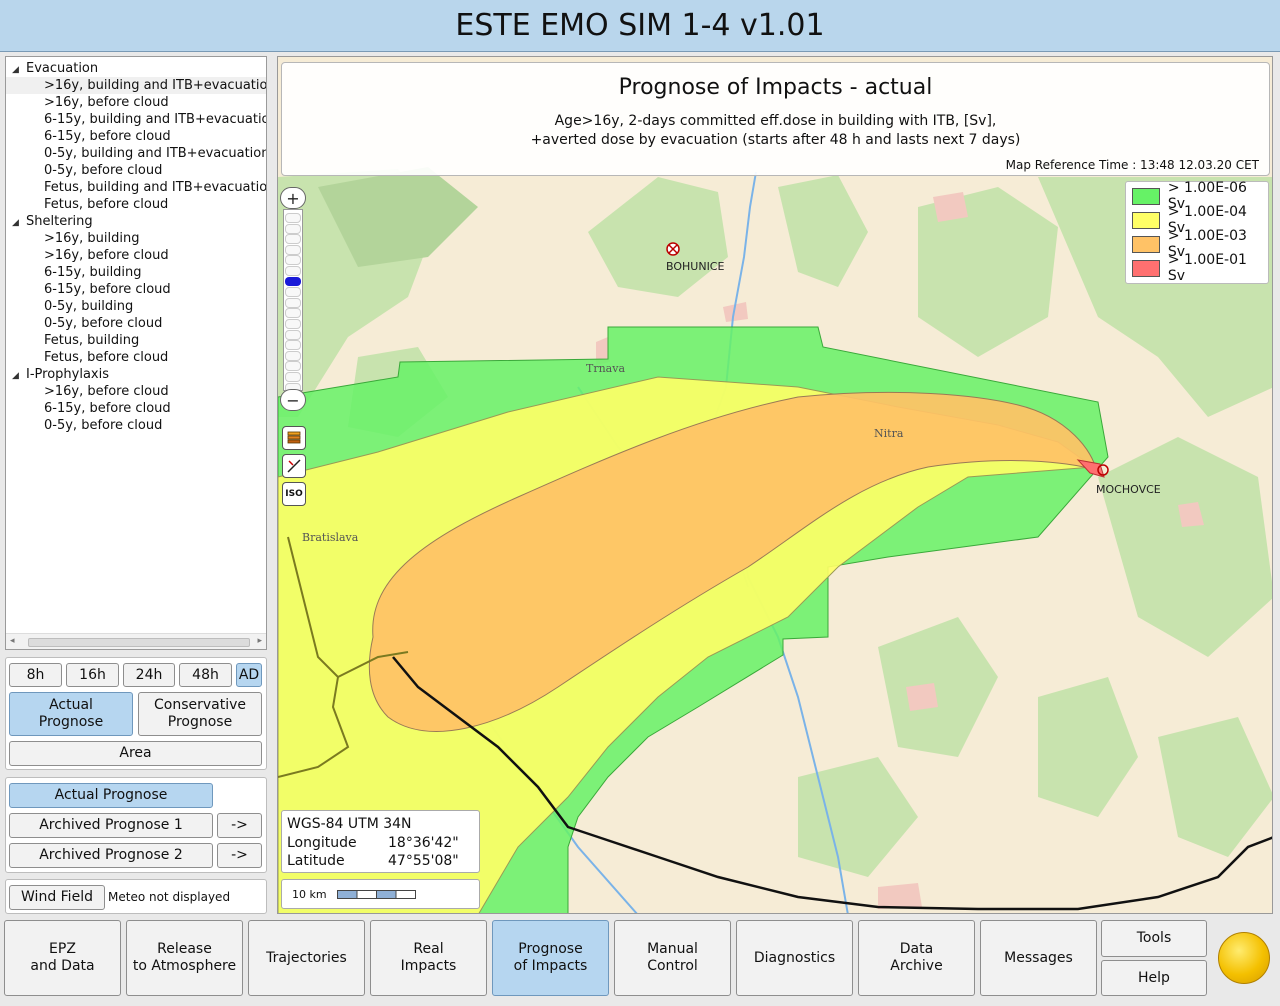  I want to click on tools-button: Tools, so click(1154, 938).